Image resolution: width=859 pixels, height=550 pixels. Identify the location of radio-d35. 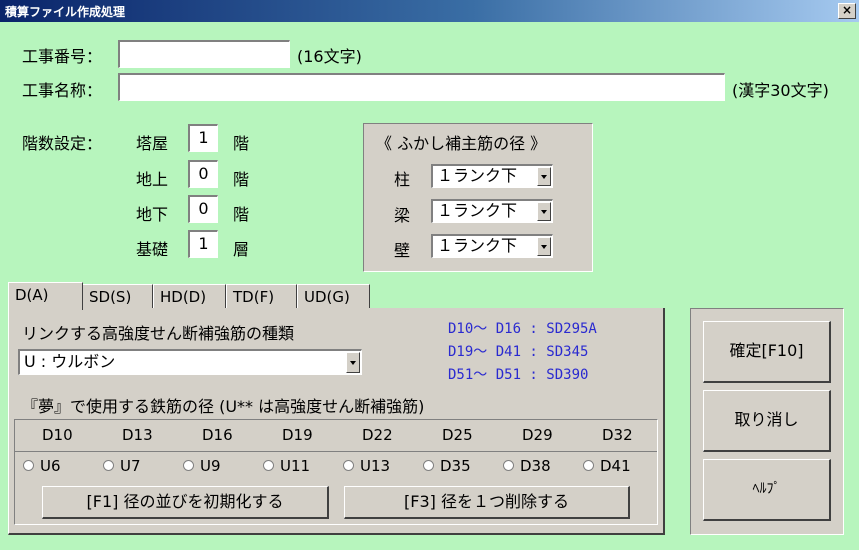
(428, 465).